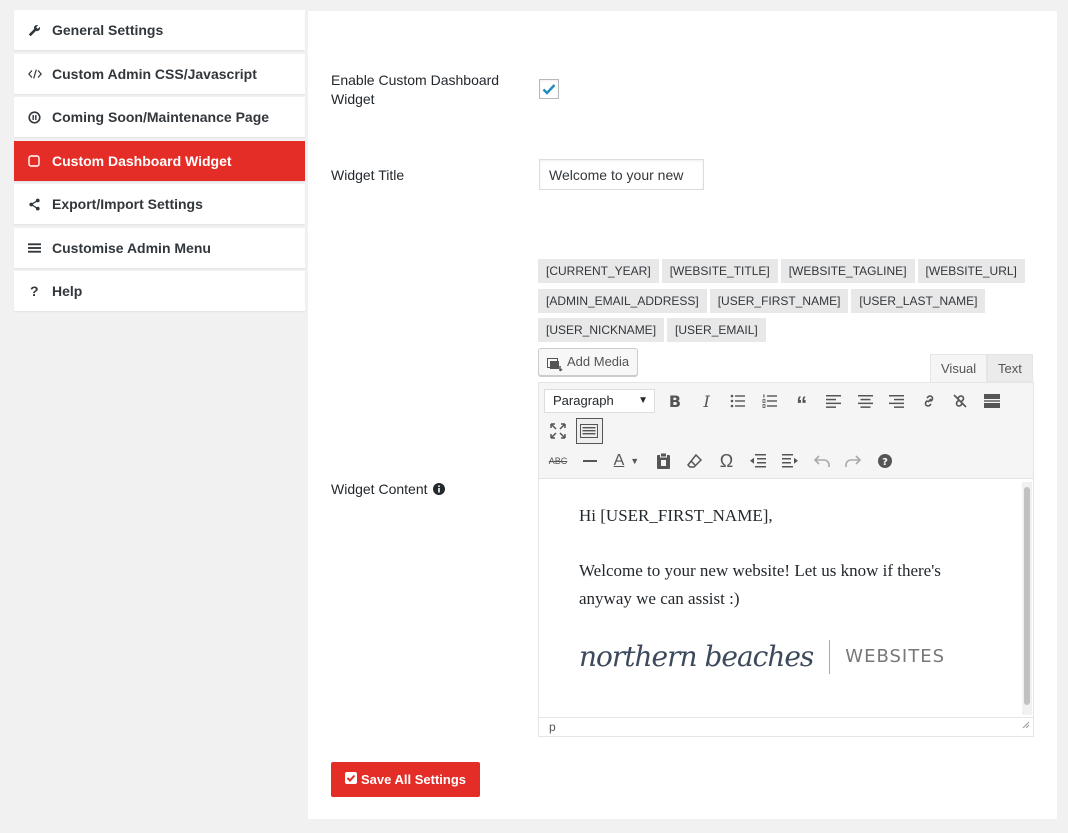  Describe the element at coordinates (439, 490) in the screenshot. I see `info-icon` at that location.